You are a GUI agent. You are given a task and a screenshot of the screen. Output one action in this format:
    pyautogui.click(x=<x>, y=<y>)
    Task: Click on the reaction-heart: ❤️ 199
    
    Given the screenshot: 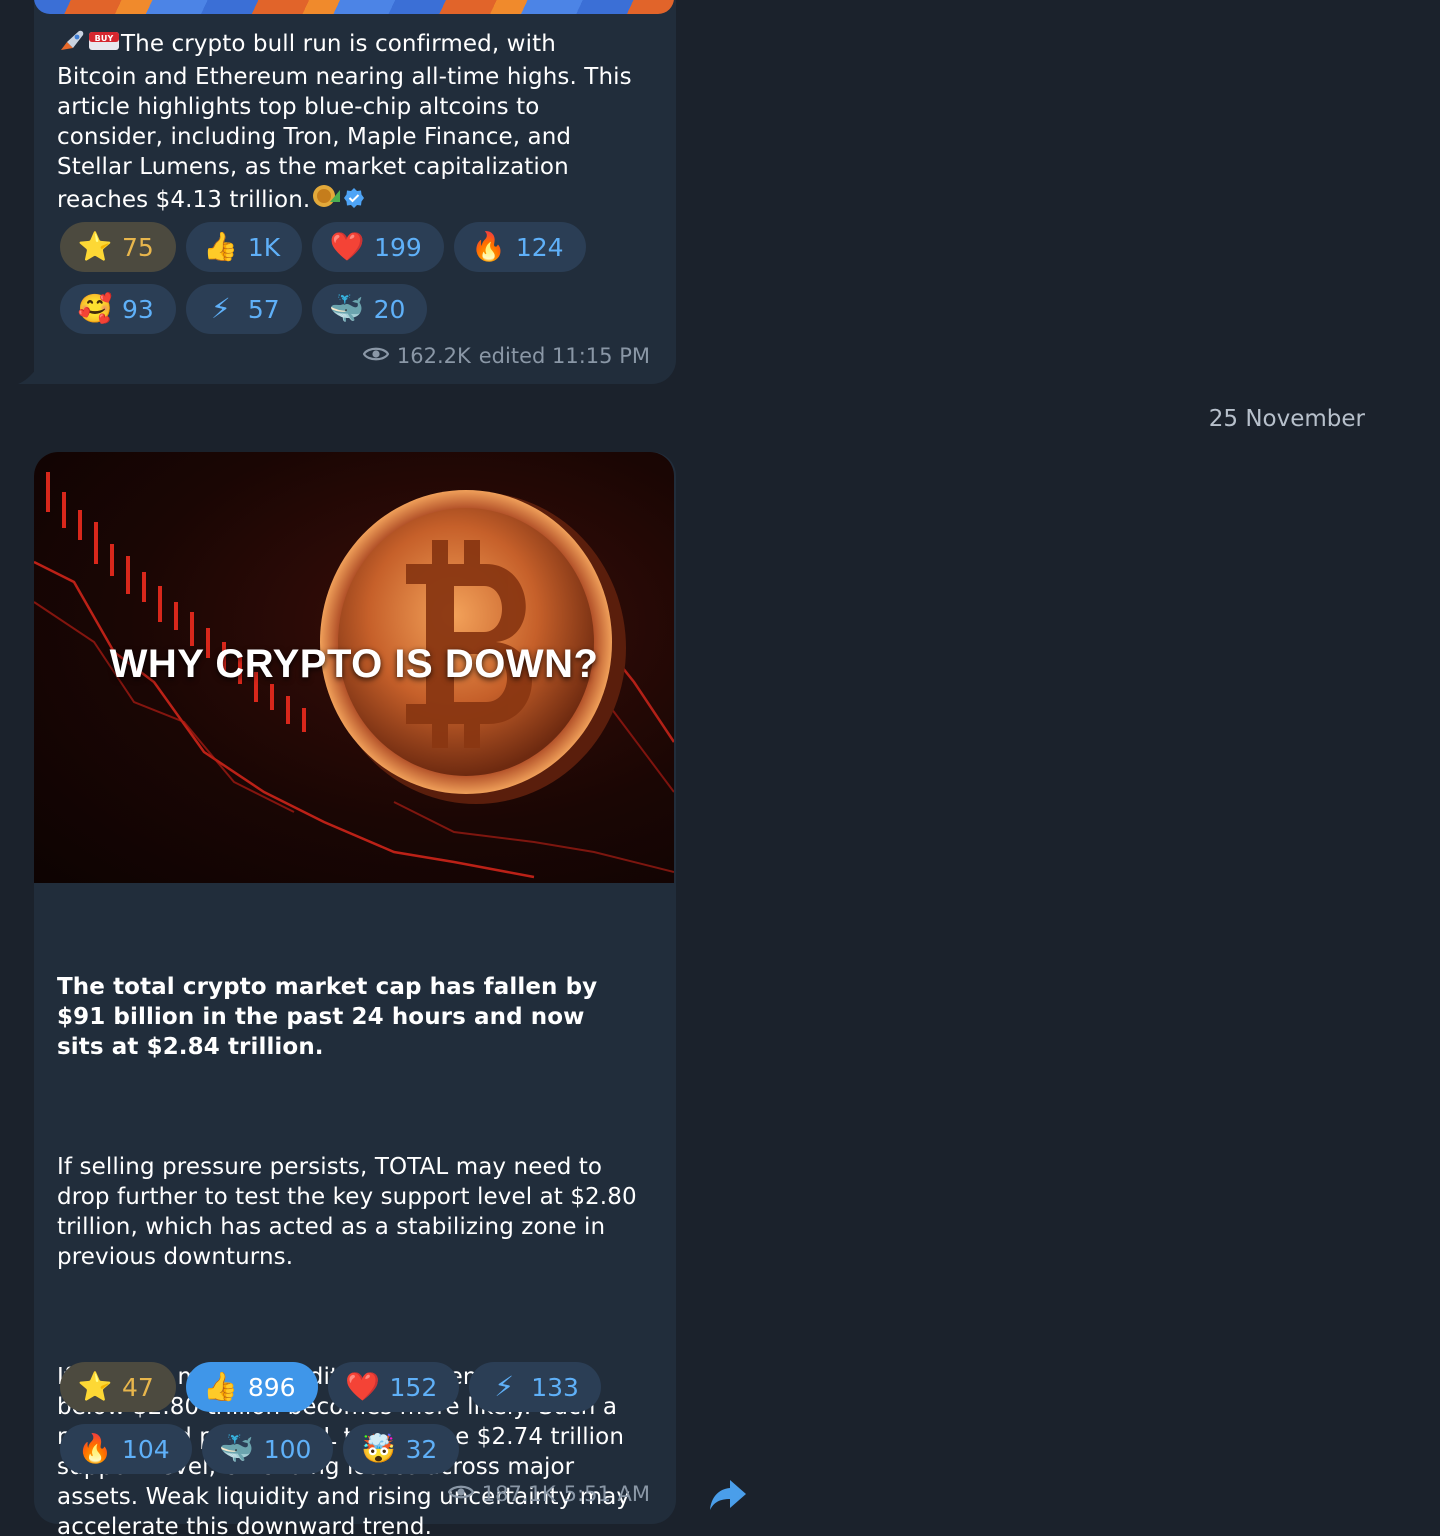 What is the action you would take?
    pyautogui.click(x=378, y=247)
    